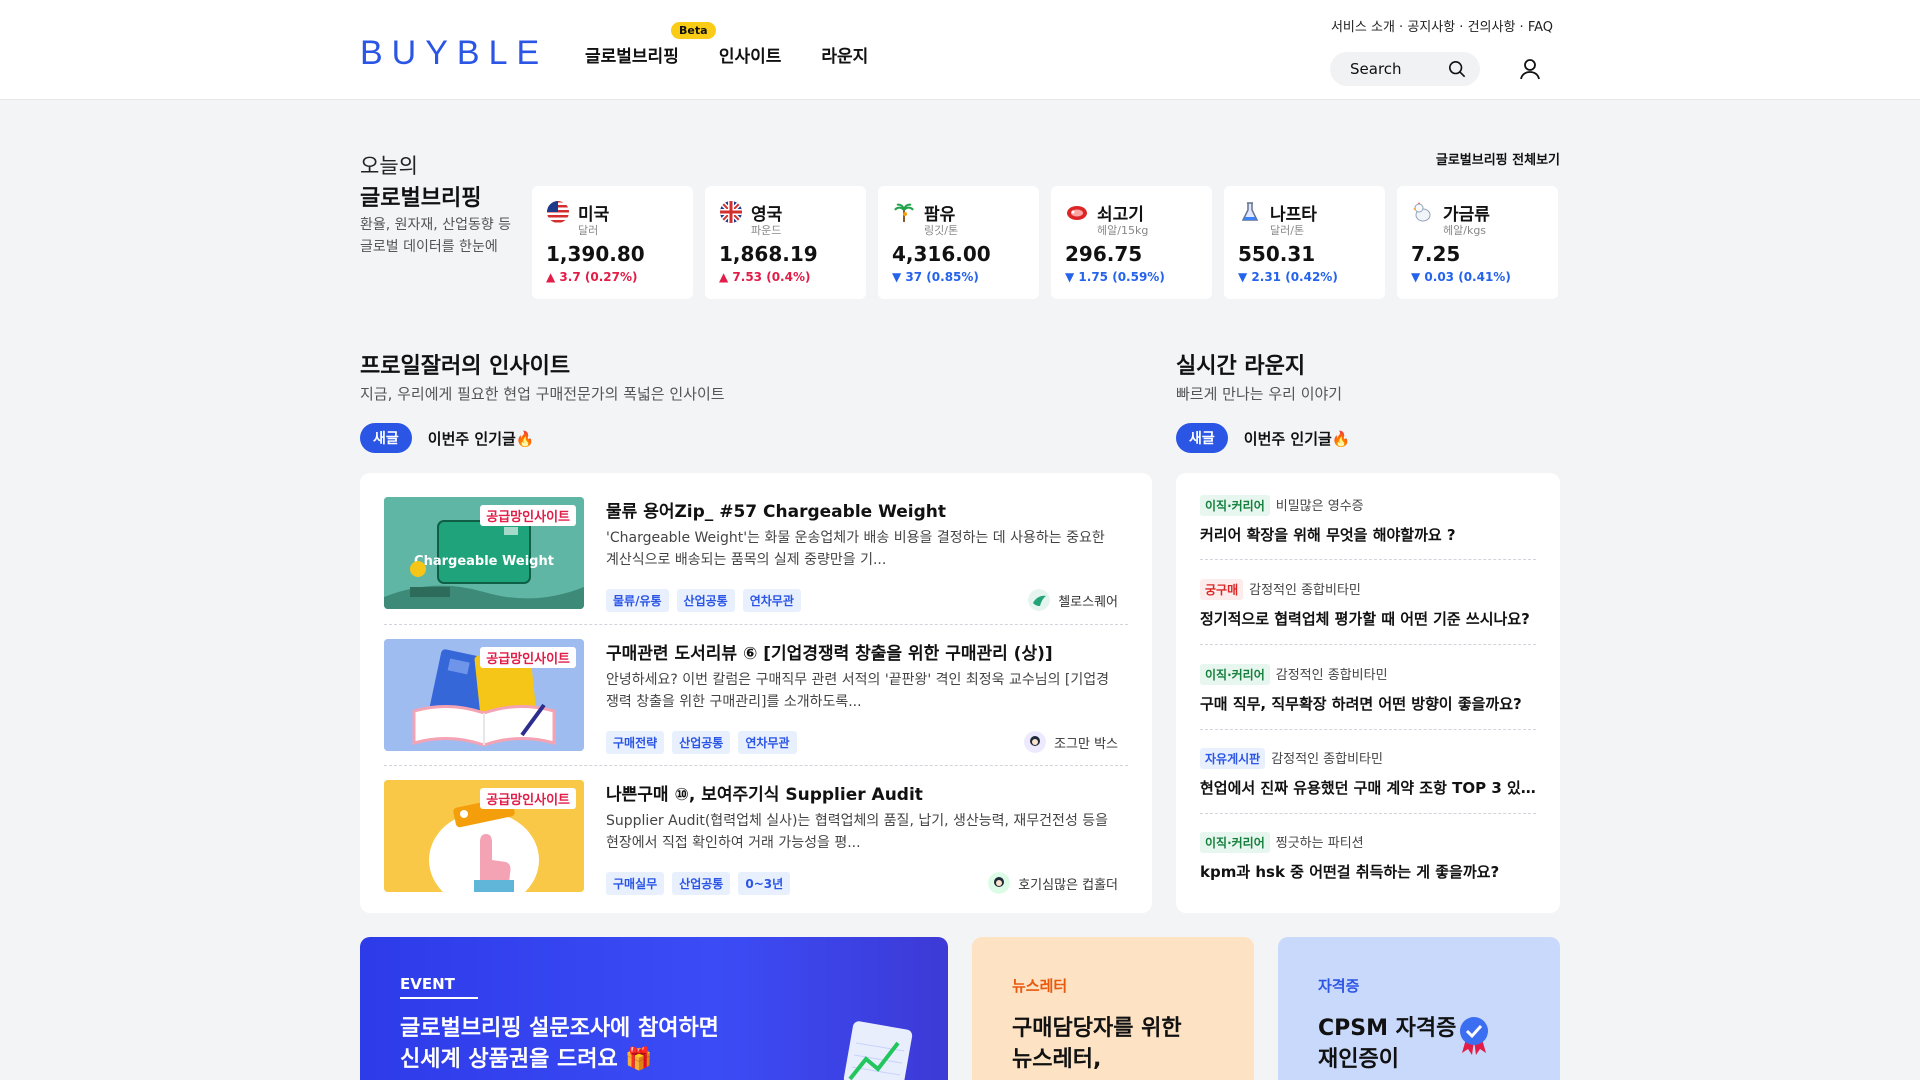  What do you see at coordinates (750, 54) in the screenshot?
I see `nav-insight: 인사이트` at bounding box center [750, 54].